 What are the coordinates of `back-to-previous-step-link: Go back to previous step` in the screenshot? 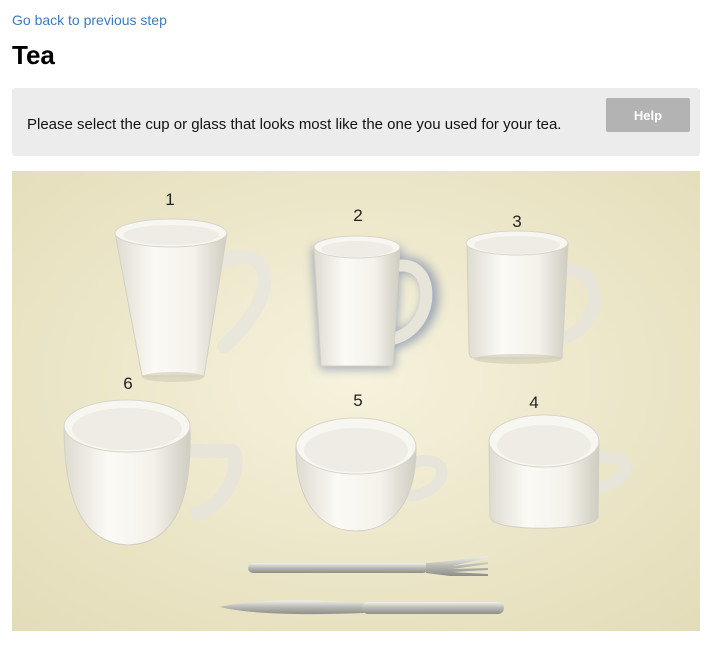 It's located at (89, 20).